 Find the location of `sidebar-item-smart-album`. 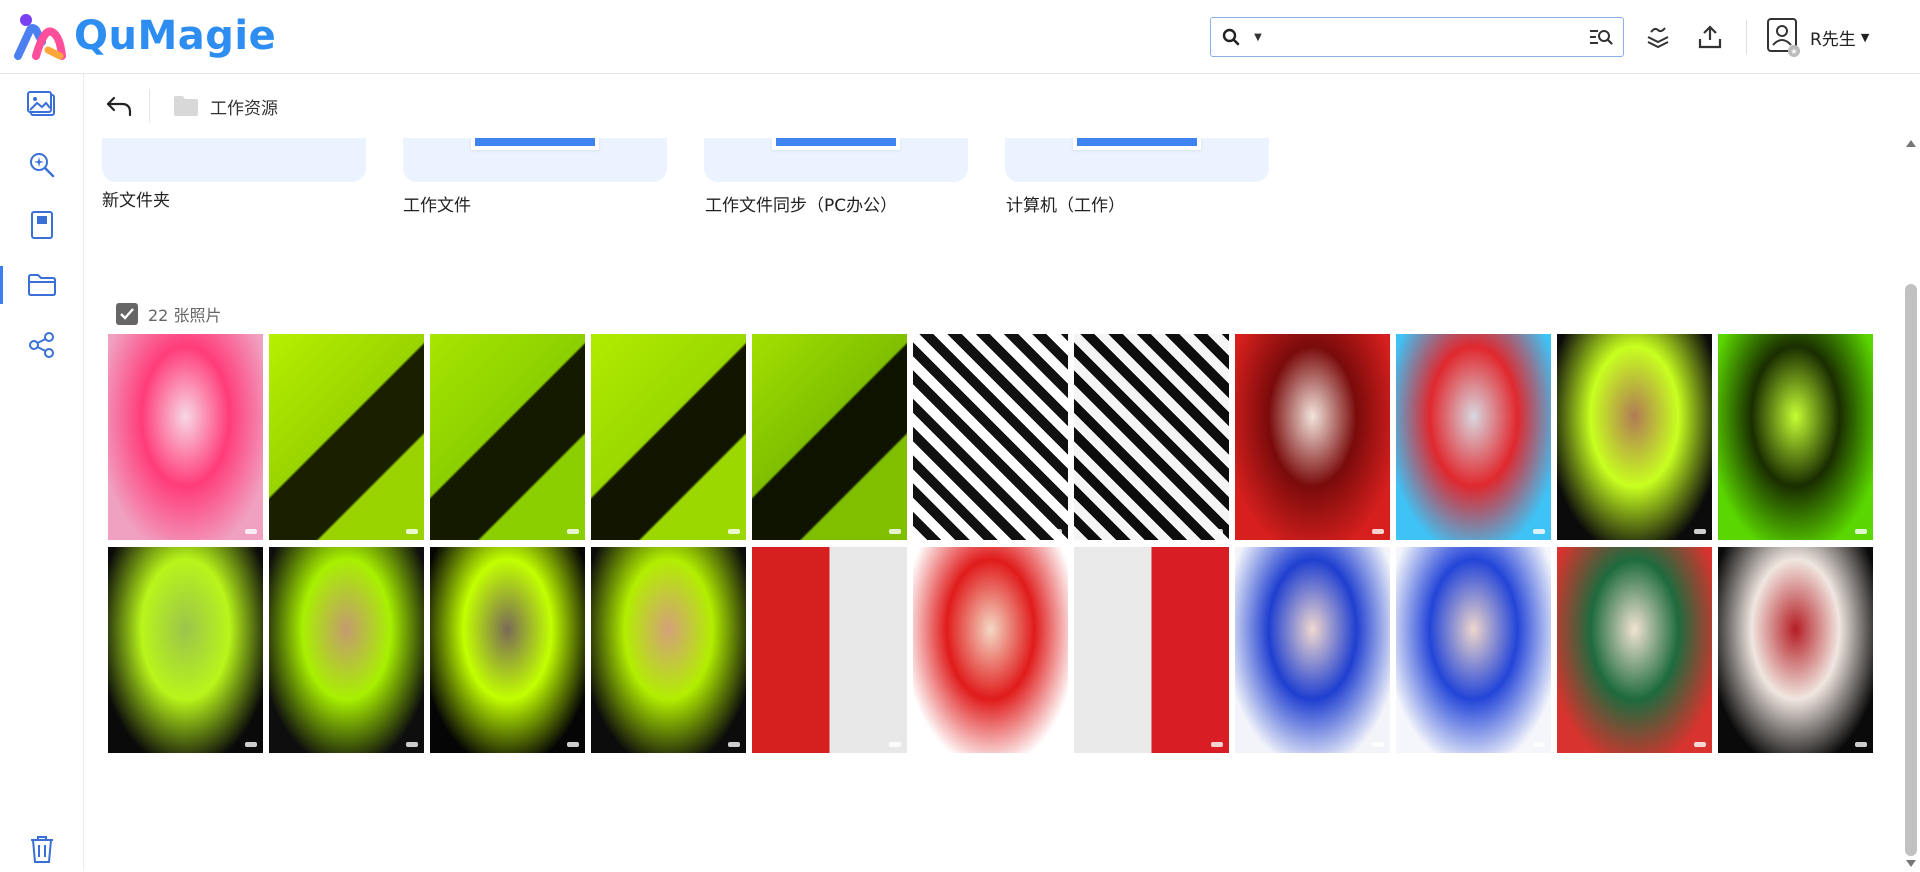

sidebar-item-smart-album is located at coordinates (42, 165).